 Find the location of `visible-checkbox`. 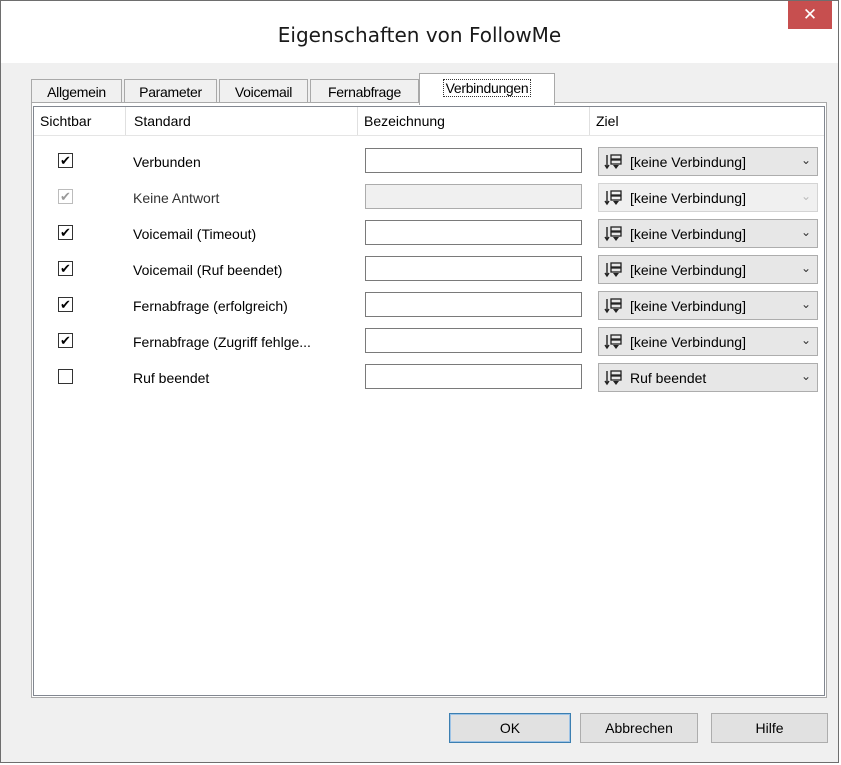

visible-checkbox is located at coordinates (65, 376).